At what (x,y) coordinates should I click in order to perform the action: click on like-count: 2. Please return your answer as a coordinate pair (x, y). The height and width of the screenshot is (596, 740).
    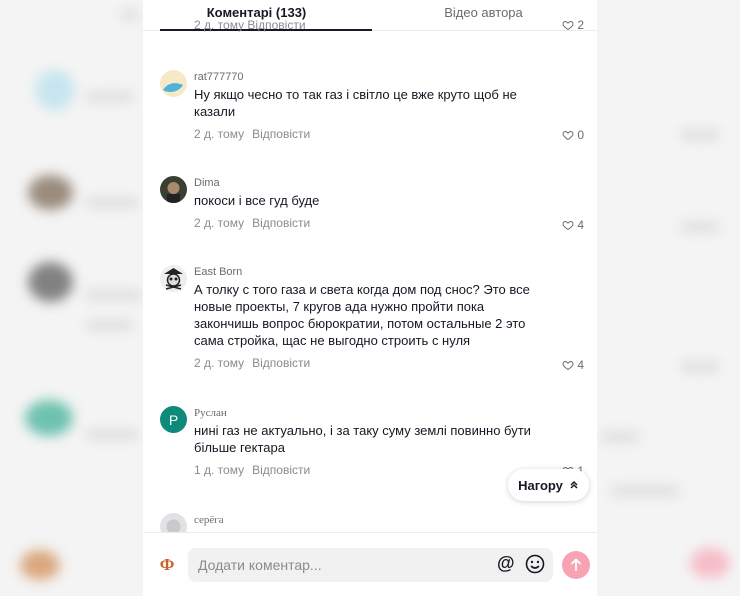
    Looking at the image, I should click on (580, 25).